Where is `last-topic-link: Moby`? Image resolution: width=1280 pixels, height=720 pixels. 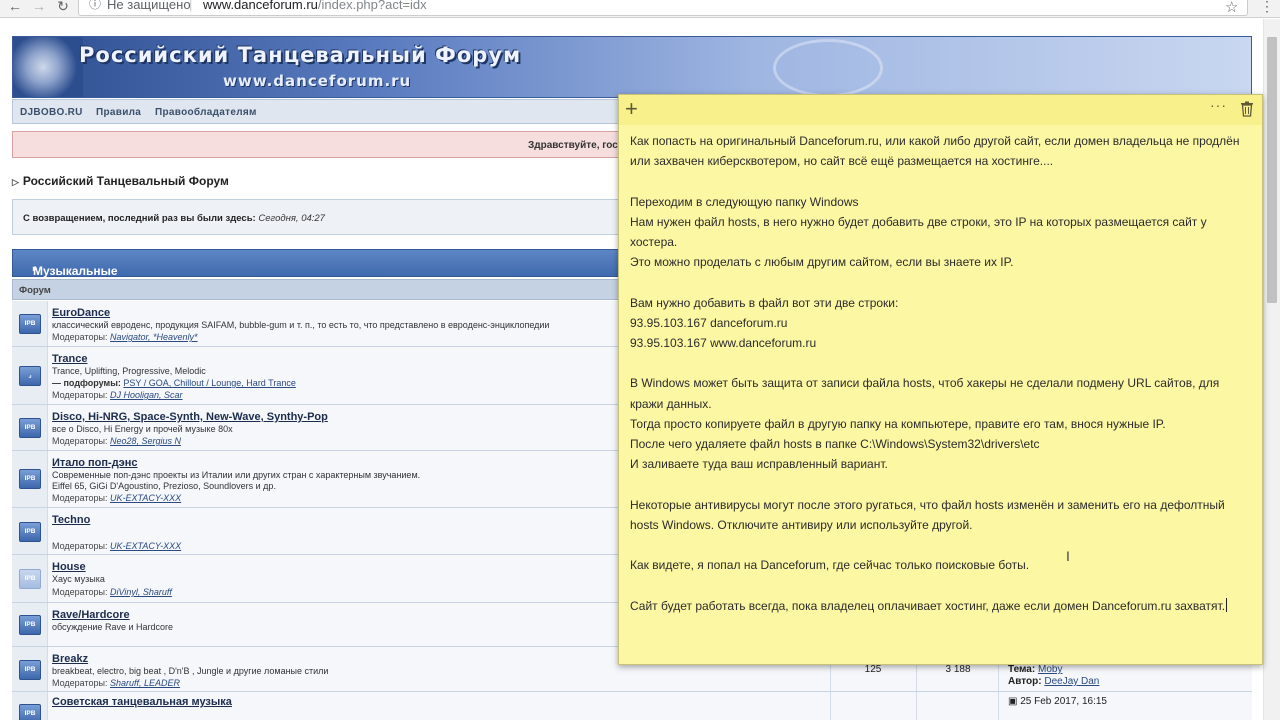 last-topic-link: Moby is located at coordinates (1050, 669).